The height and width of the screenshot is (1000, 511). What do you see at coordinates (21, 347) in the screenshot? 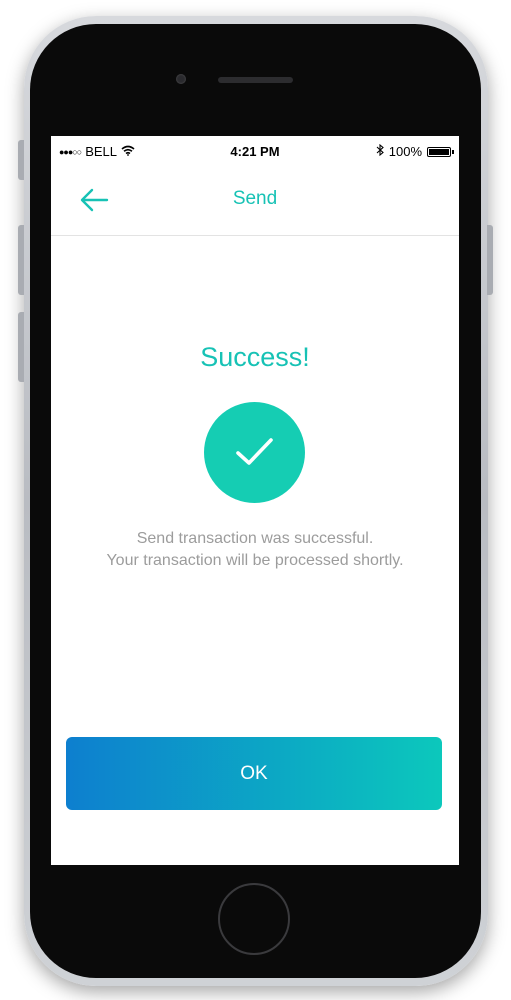
I see `volume-down-button` at bounding box center [21, 347].